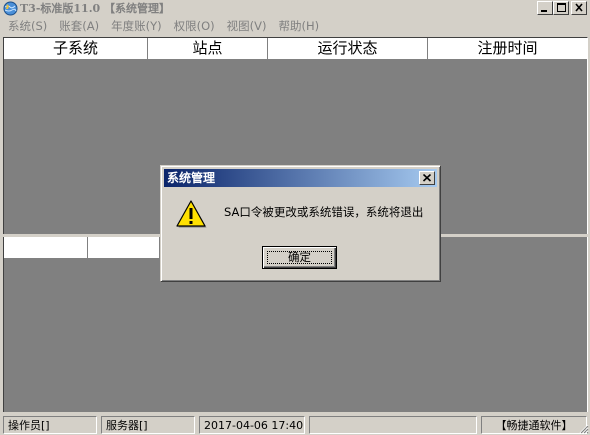  Describe the element at coordinates (136, 26) in the screenshot. I see `menu-annual-account: 年度账(Y)` at that location.